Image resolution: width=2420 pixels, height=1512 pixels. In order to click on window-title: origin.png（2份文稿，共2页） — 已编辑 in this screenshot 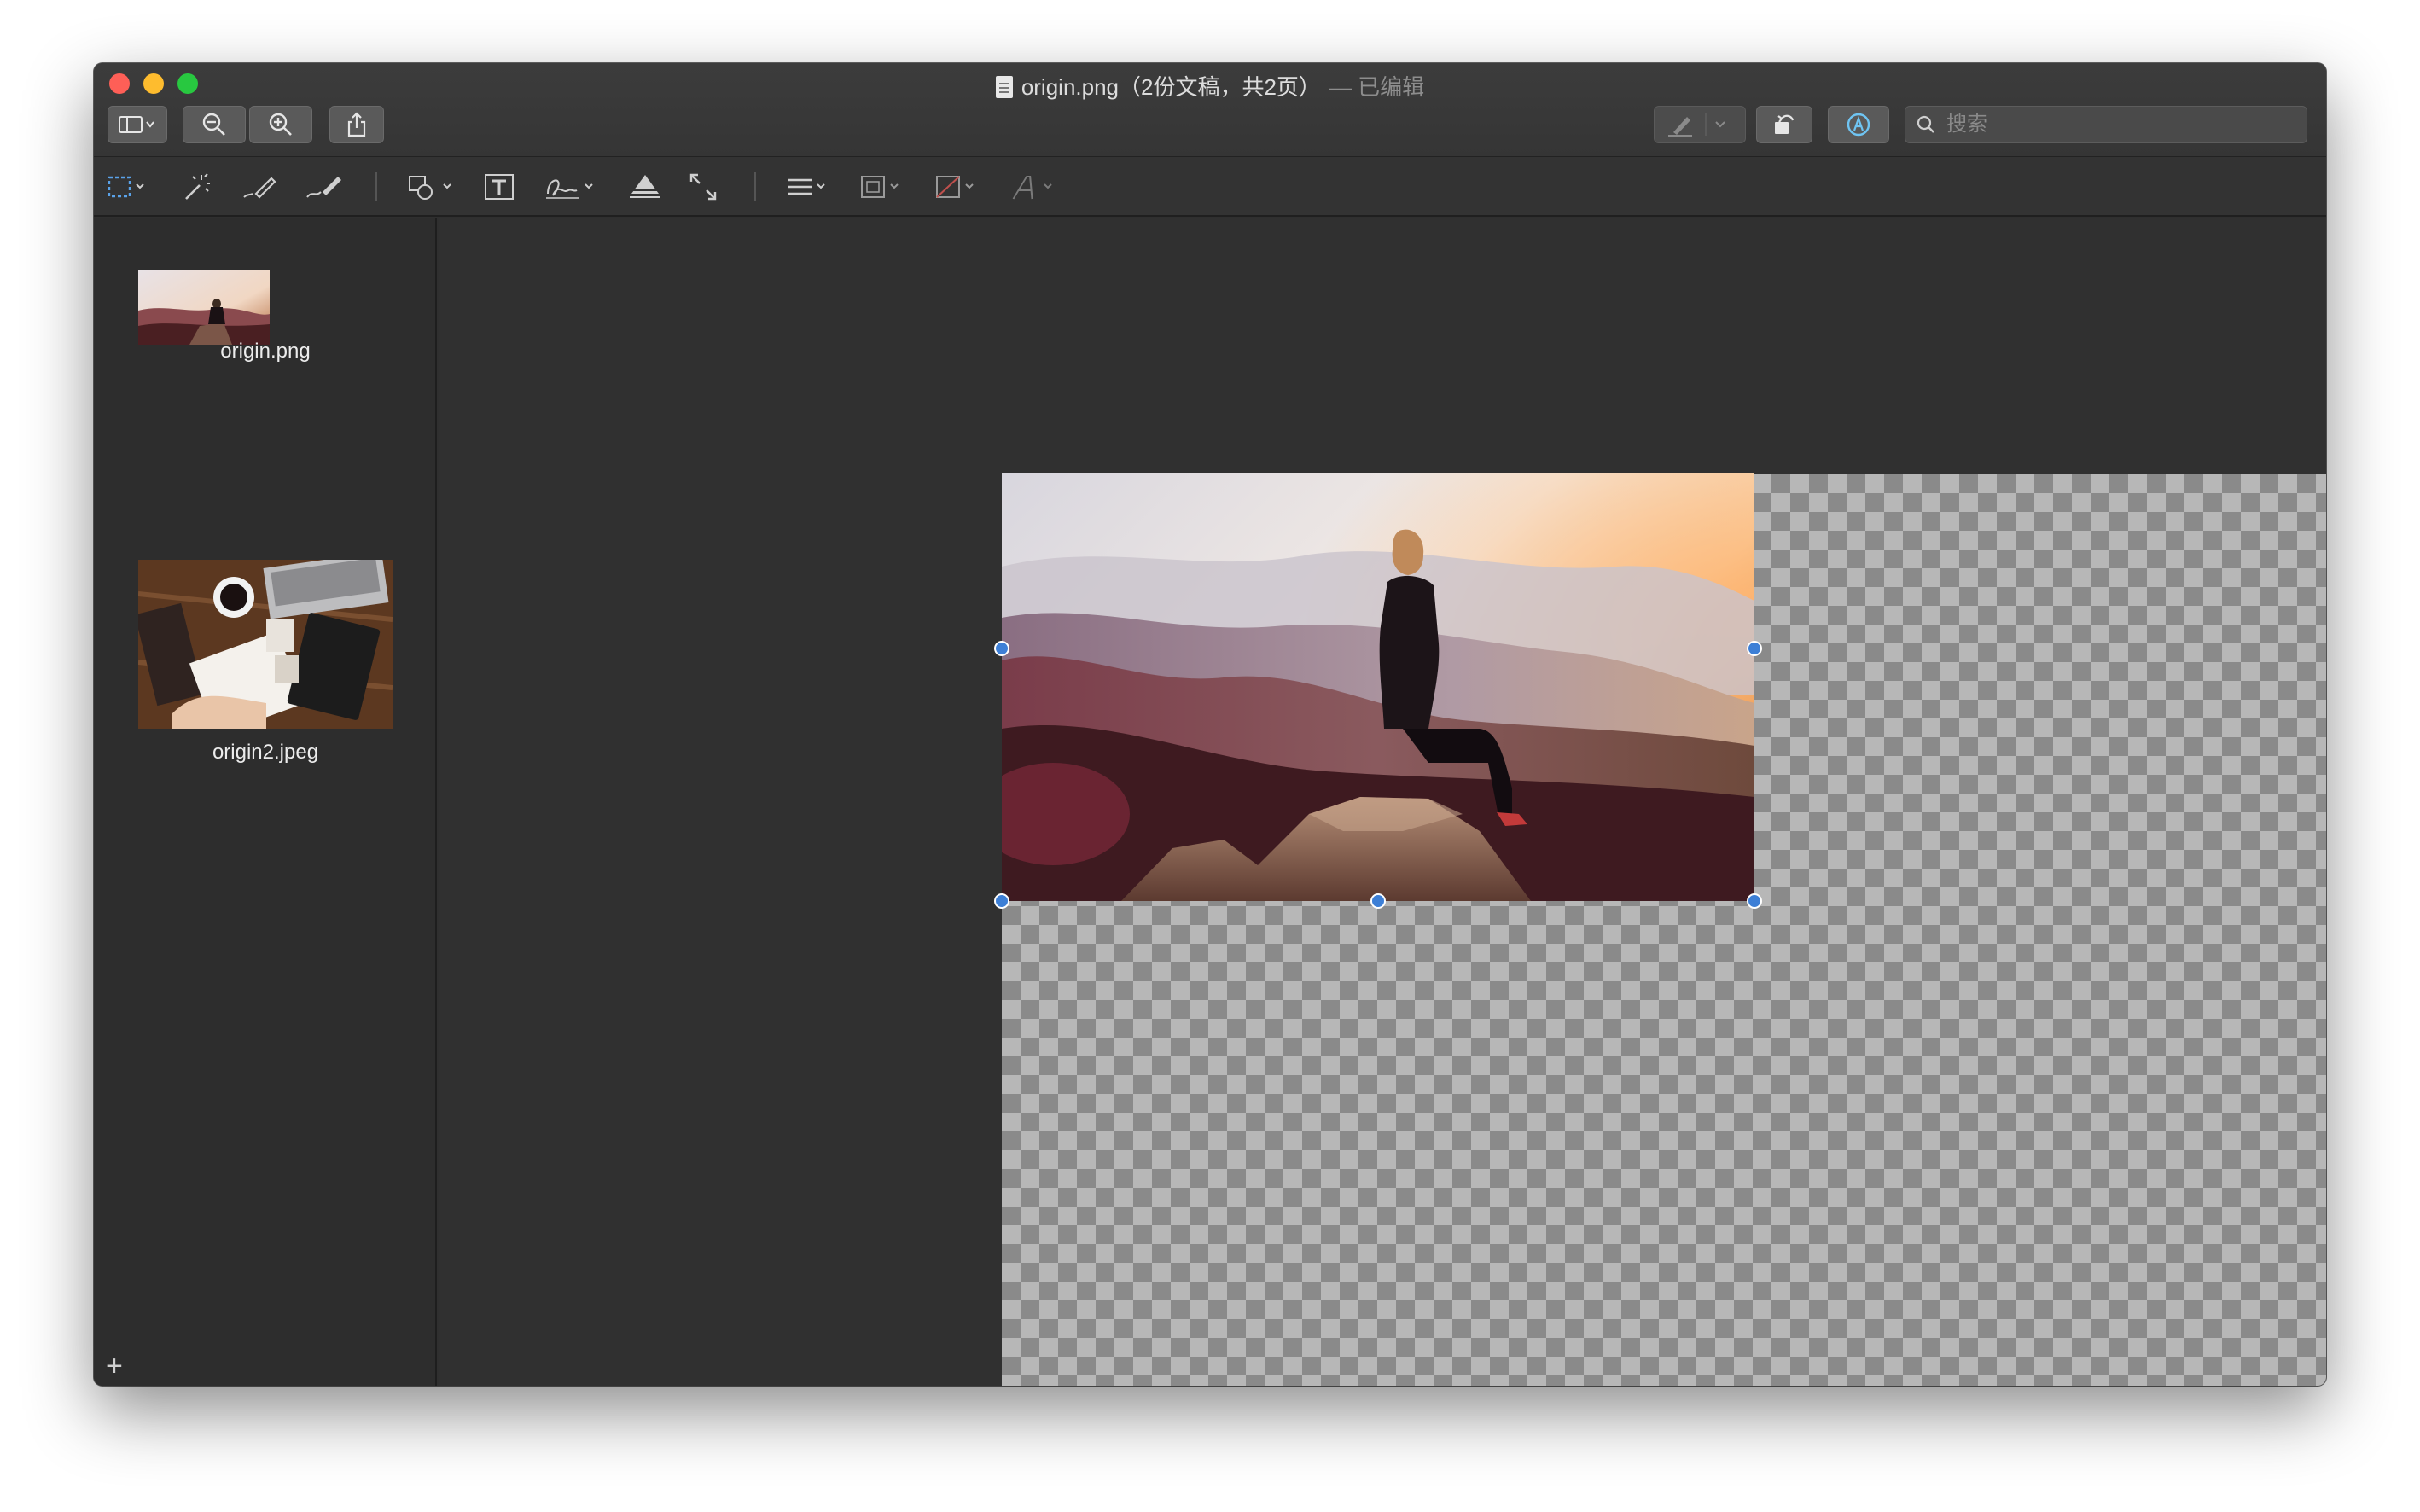, I will do `click(1210, 86)`.